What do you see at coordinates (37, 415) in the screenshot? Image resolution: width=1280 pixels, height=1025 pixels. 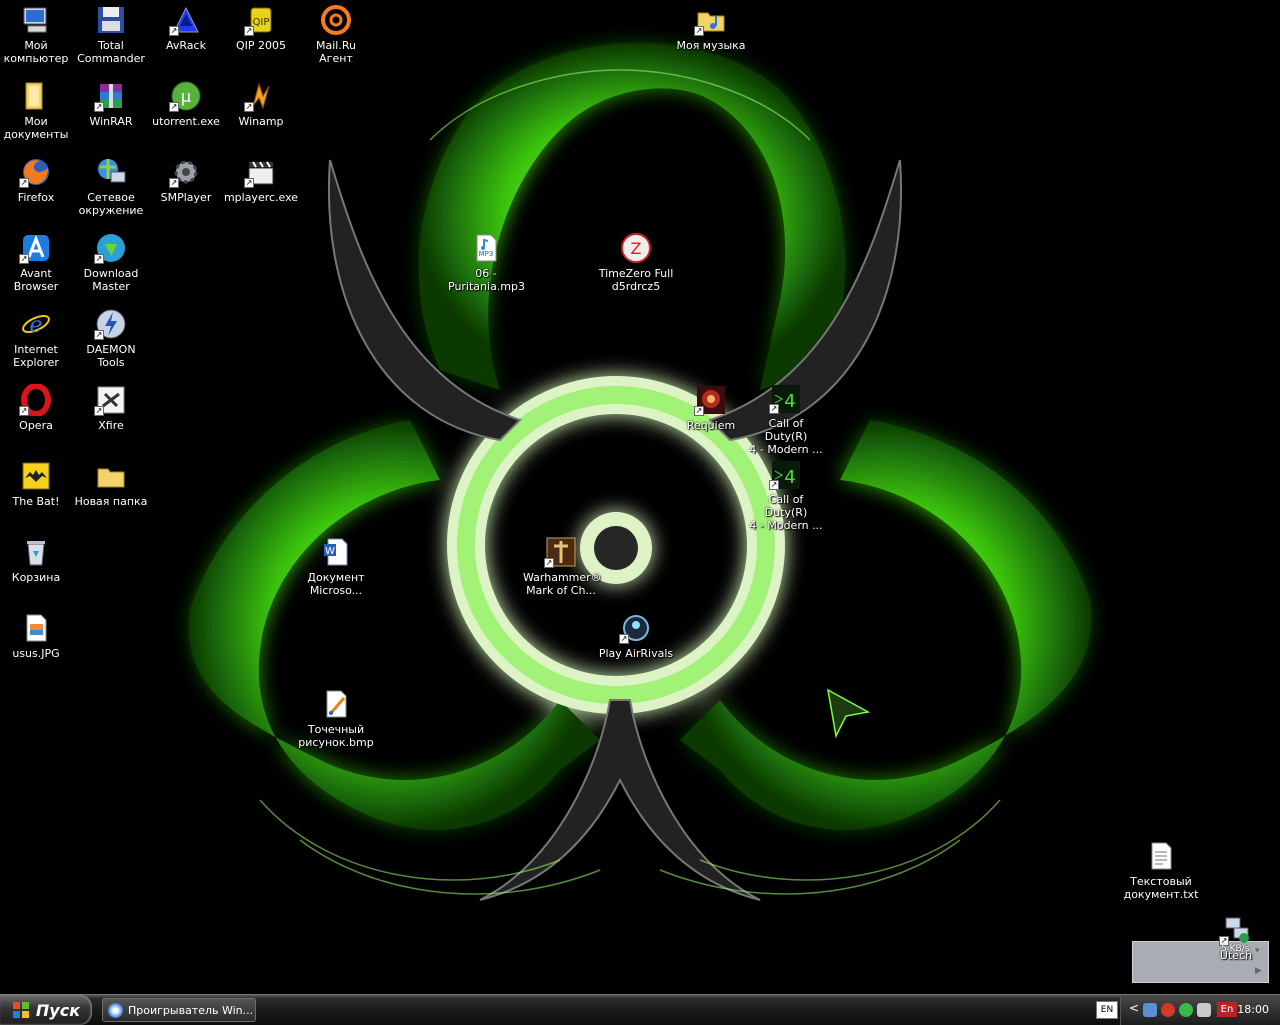 I see `desktop-icon-opera: ↗ Opera` at bounding box center [37, 415].